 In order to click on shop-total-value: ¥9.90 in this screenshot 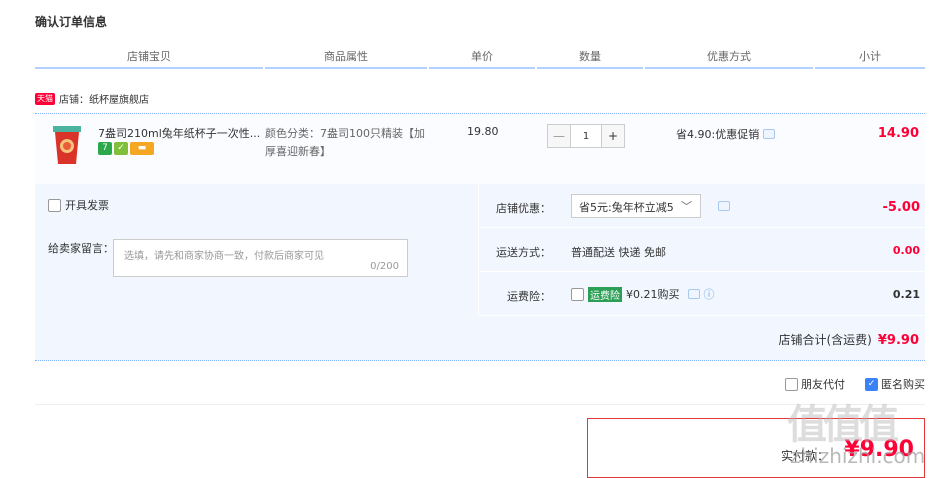, I will do `click(898, 340)`.